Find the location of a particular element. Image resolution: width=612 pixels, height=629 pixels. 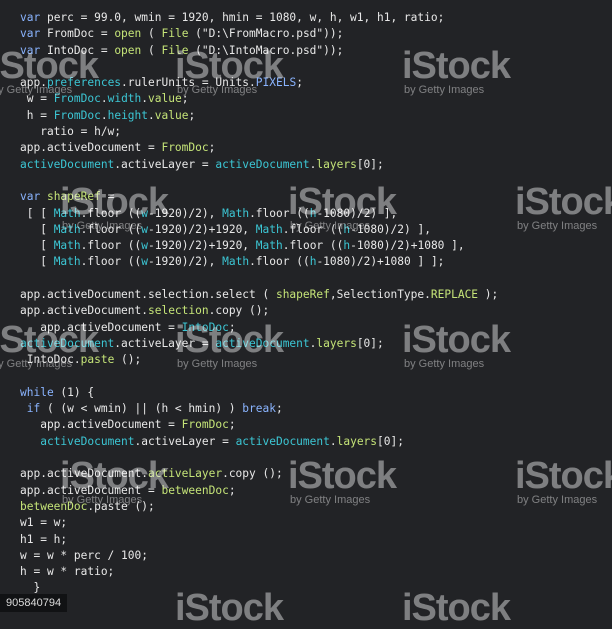

code-token: -1920)/2), is located at coordinates (185, 213).